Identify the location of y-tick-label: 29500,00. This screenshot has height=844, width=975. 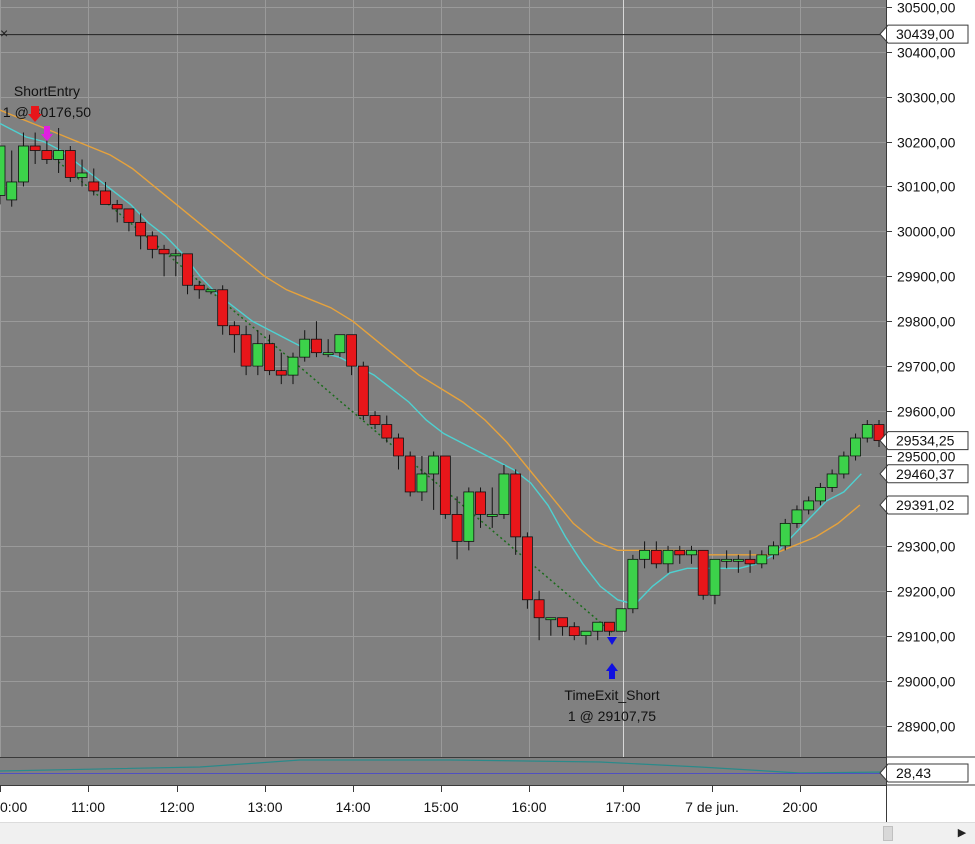
(926, 457).